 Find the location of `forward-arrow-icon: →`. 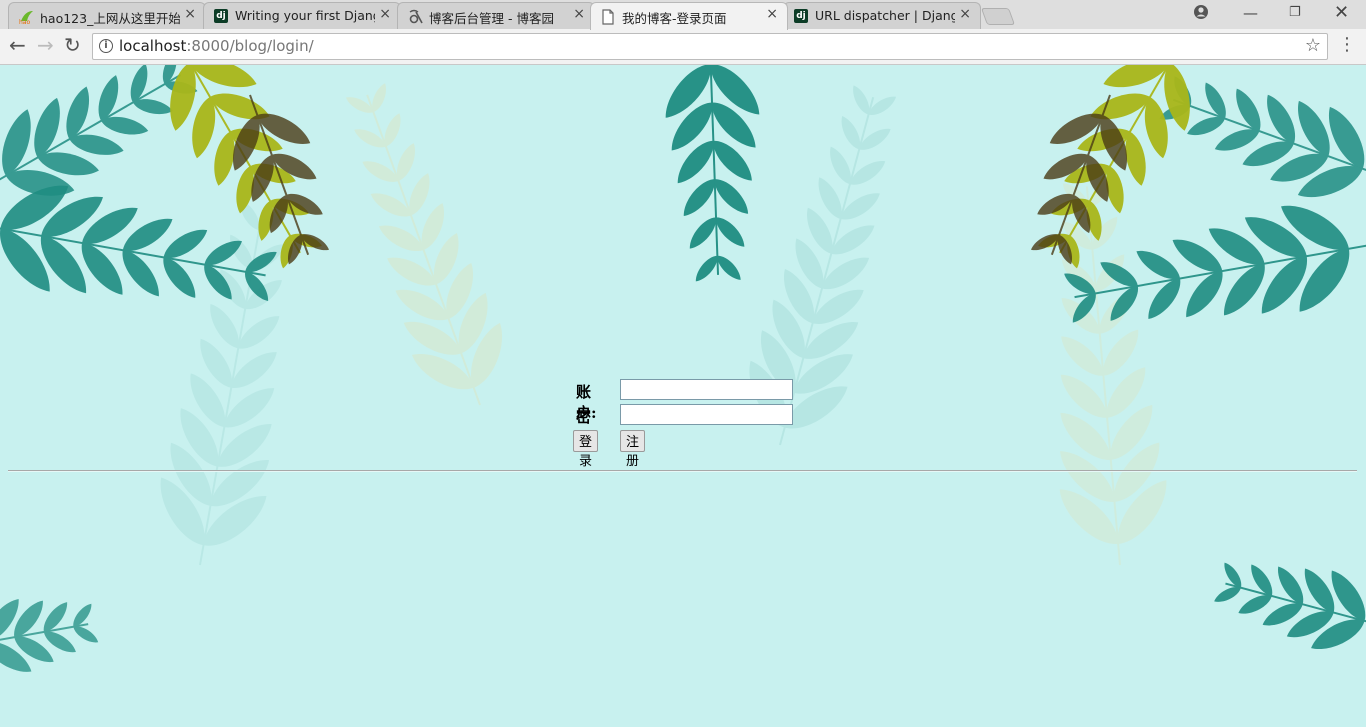

forward-arrow-icon: → is located at coordinates (45, 45).